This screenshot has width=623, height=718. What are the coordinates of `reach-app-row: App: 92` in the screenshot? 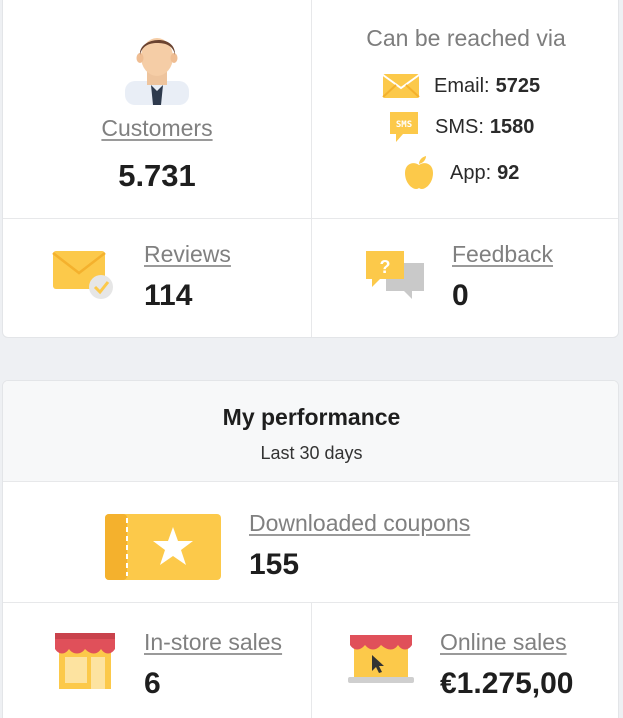 It's located at (460, 173).